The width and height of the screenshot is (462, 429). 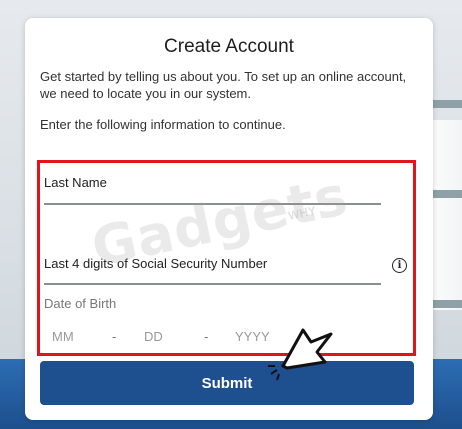 What do you see at coordinates (80, 303) in the screenshot?
I see `dob-label: Date of Birth` at bounding box center [80, 303].